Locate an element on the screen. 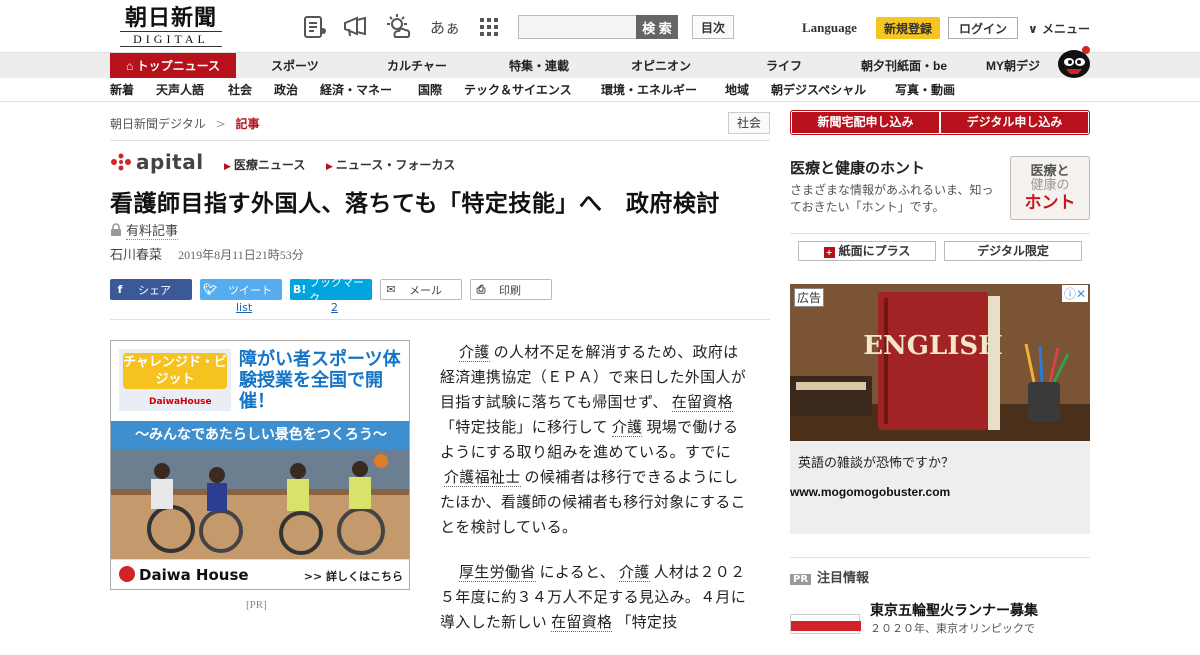 The width and height of the screenshot is (1200, 655). nav-paper: 朝夕刊紙面・be is located at coordinates (904, 66).